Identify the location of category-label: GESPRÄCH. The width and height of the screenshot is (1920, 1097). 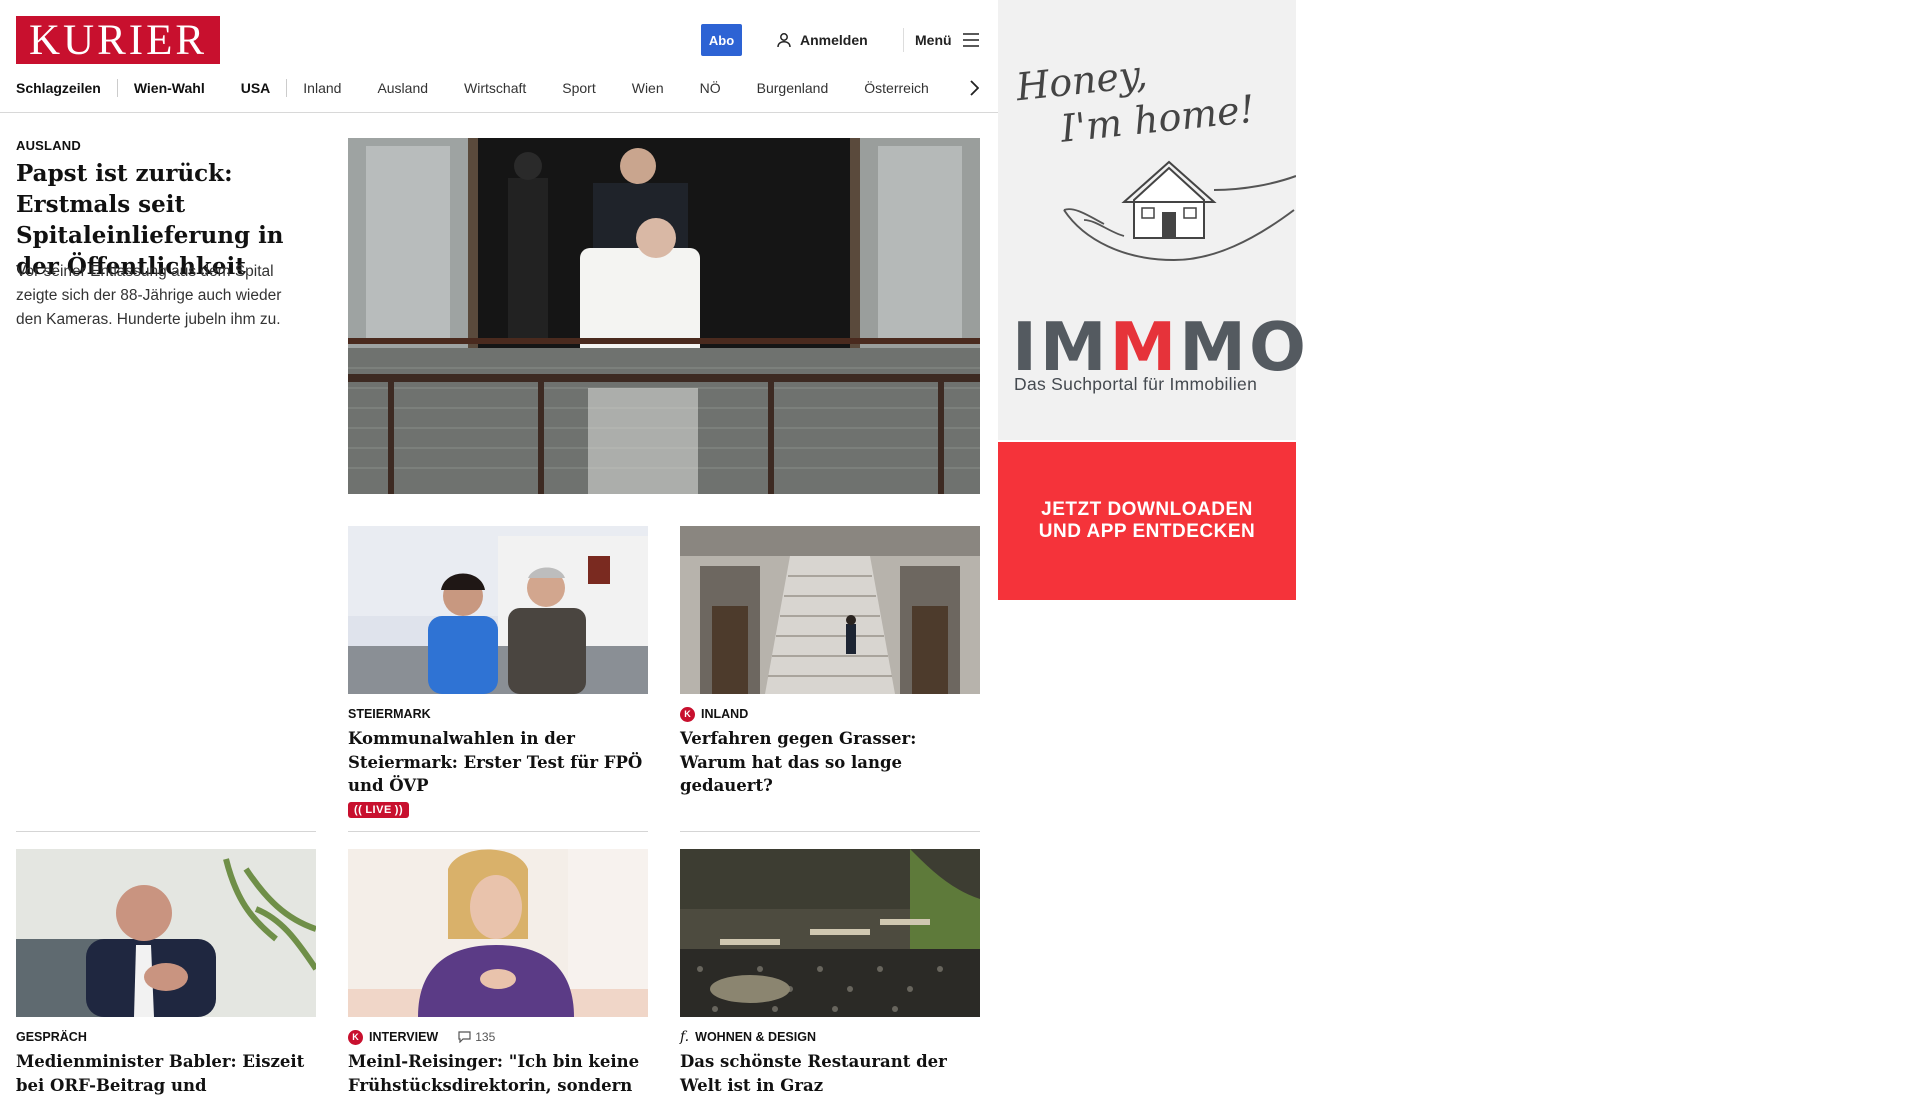
(51, 1037).